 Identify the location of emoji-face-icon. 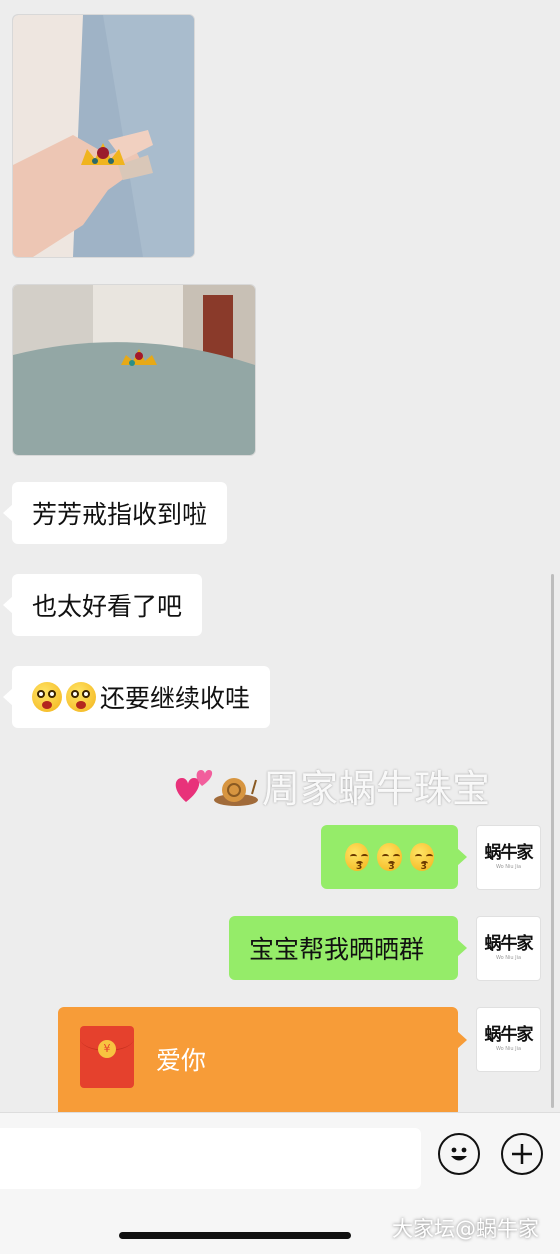
(459, 1154).